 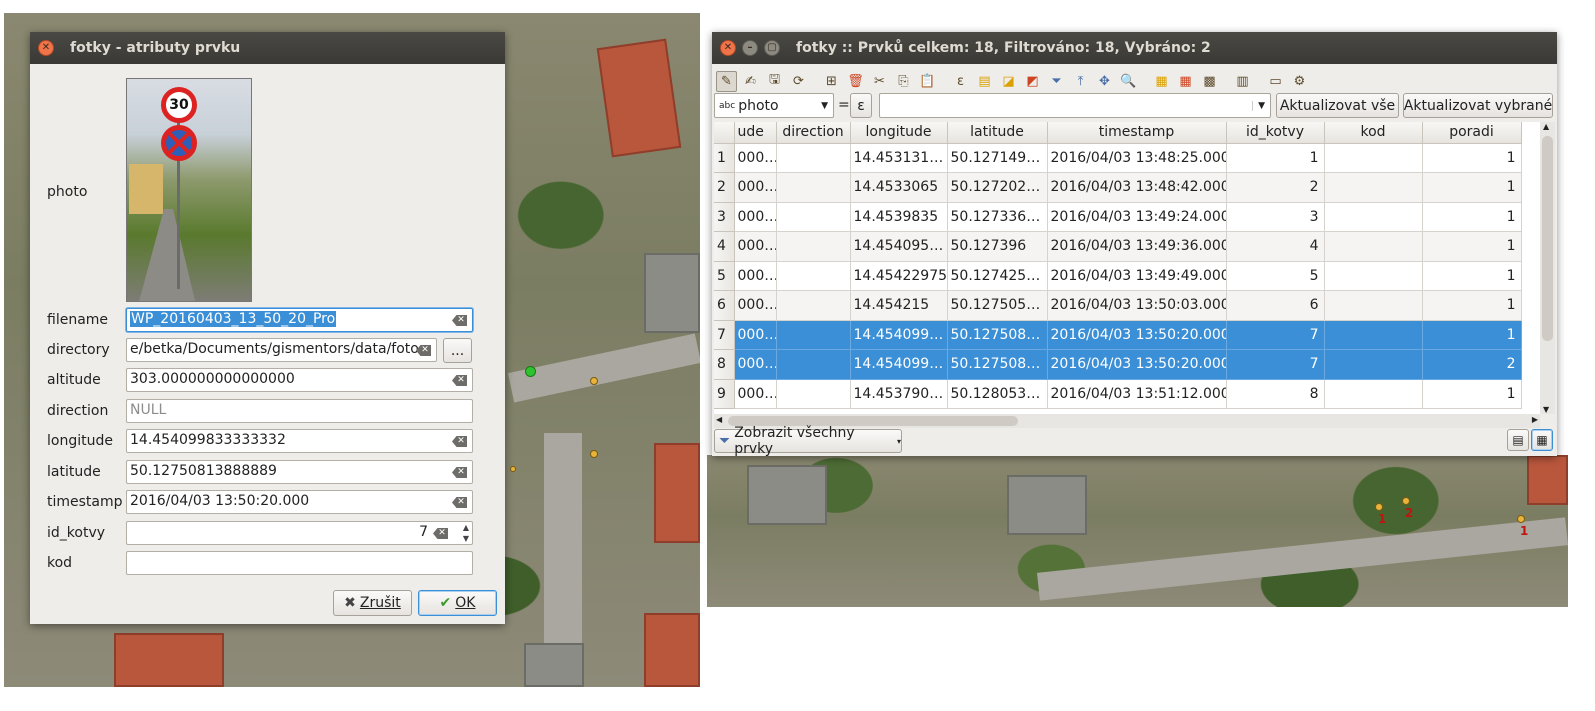 What do you see at coordinates (1337, 105) in the screenshot?
I see `update-all-button: Aktualizovat vše` at bounding box center [1337, 105].